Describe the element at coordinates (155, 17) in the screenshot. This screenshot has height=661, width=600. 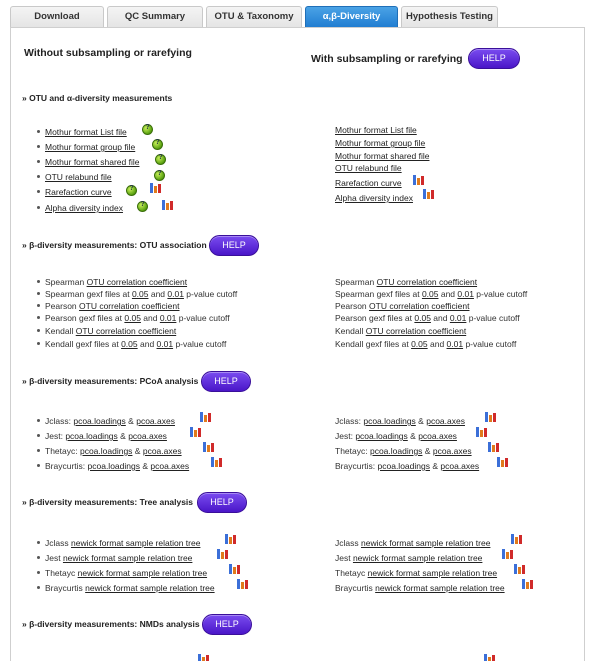
I see `tab-qc-summary: QC Summary` at that location.